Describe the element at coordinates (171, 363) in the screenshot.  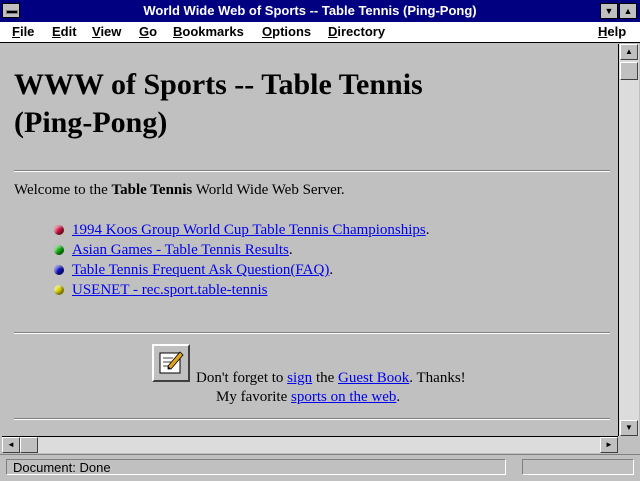
I see `guestbook-icon` at that location.